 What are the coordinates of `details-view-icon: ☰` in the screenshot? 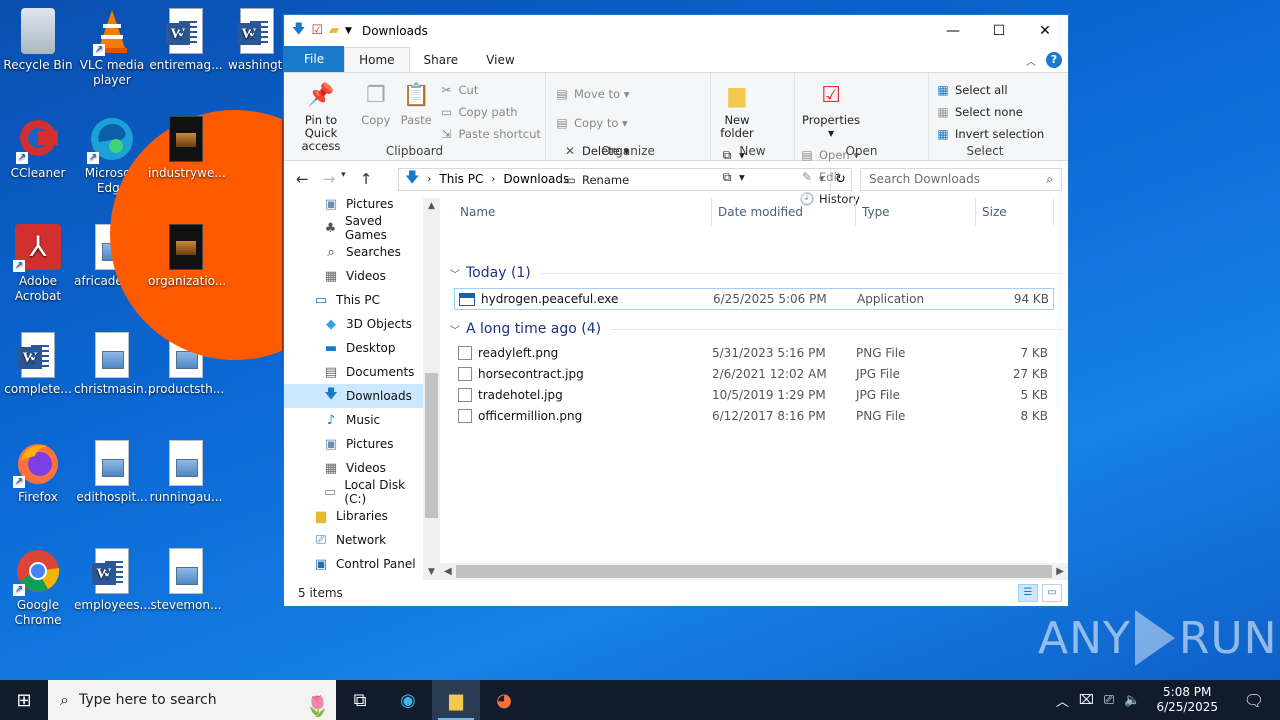 It's located at (1028, 593).